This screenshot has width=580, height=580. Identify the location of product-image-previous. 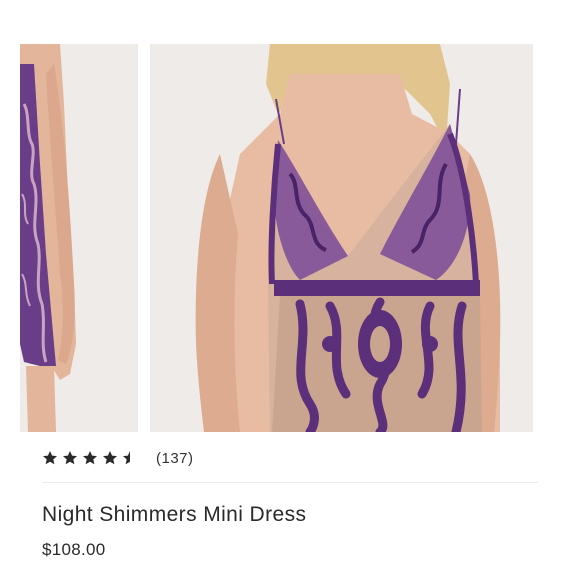
(79, 238).